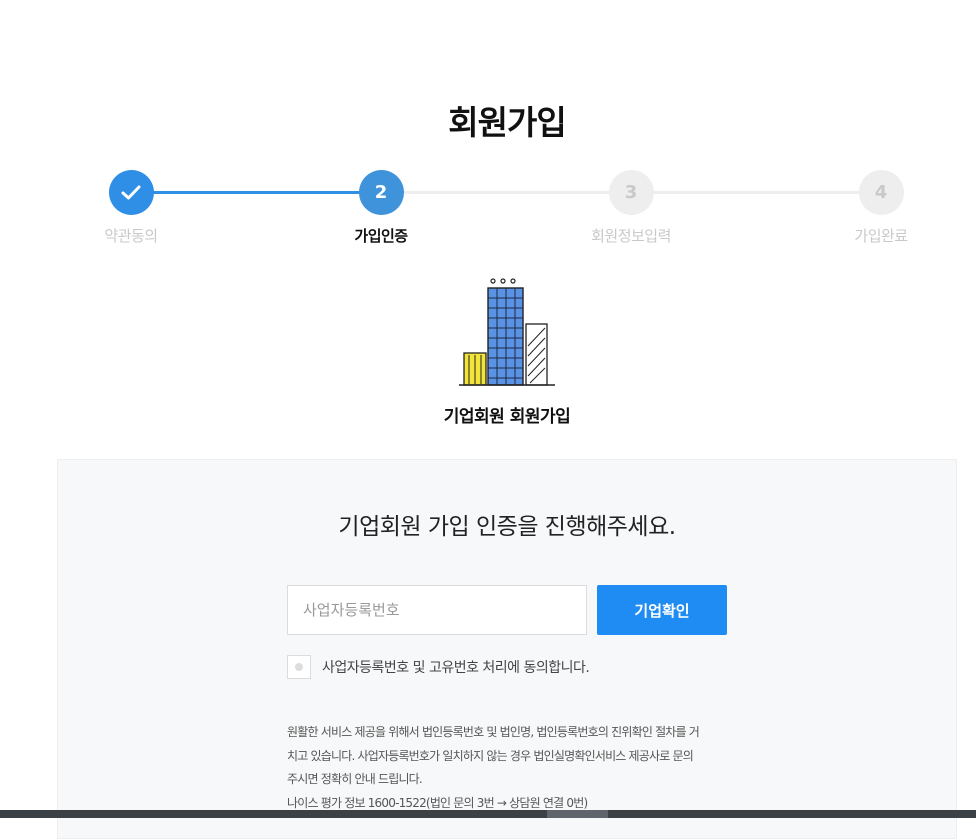  What do you see at coordinates (507, 332) in the screenshot?
I see `office-buildings-icon` at bounding box center [507, 332].